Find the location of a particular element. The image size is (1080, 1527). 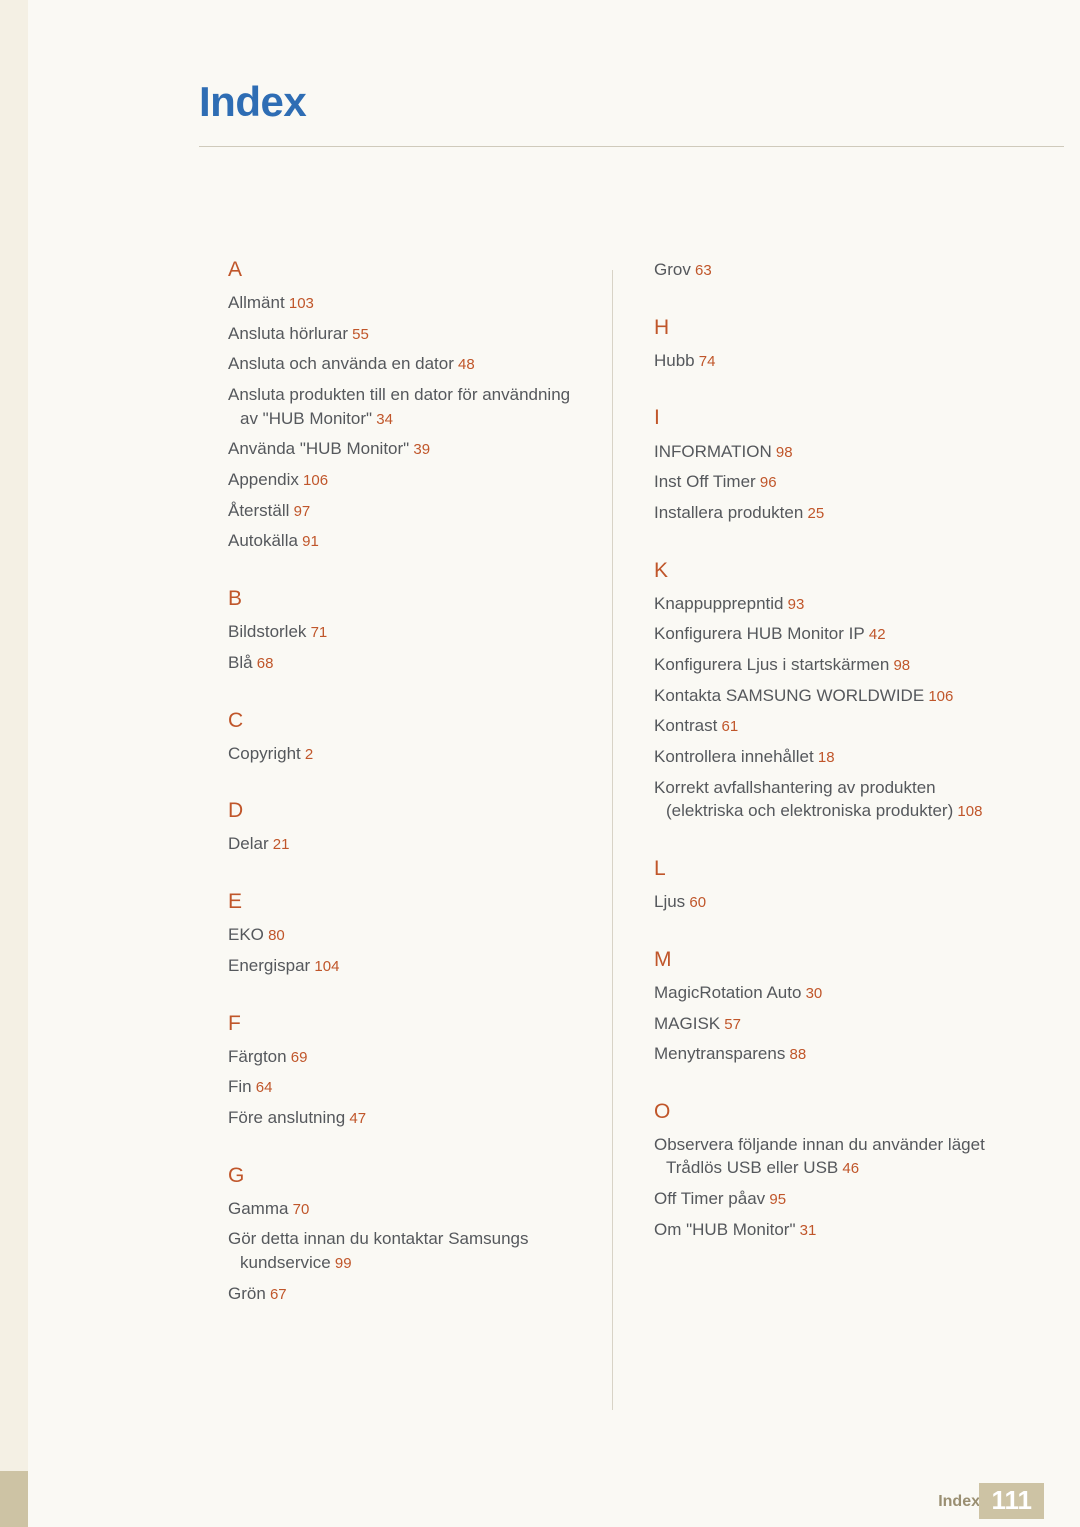

index-entry: INFORMATION 98 is located at coordinates (854, 452).